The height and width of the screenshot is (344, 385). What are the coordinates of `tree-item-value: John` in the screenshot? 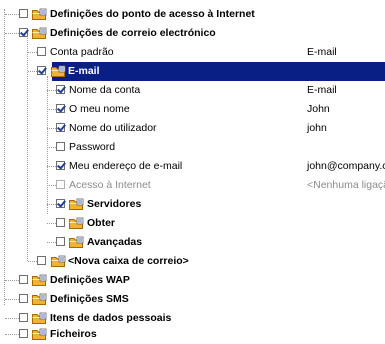 It's located at (318, 109).